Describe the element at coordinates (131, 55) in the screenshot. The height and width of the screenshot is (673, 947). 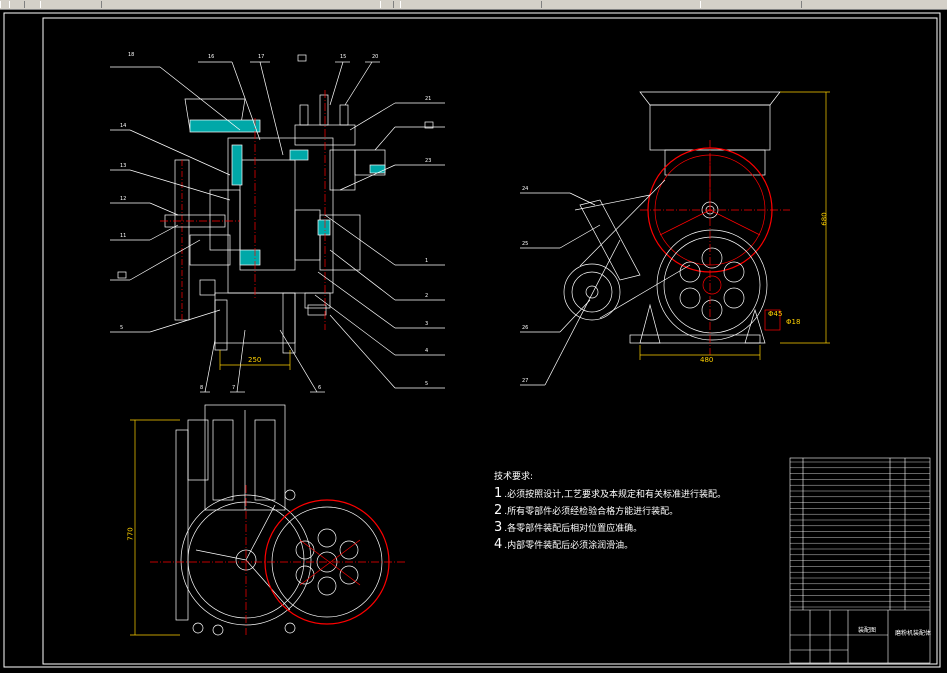
I see `part-label: 18` at that location.